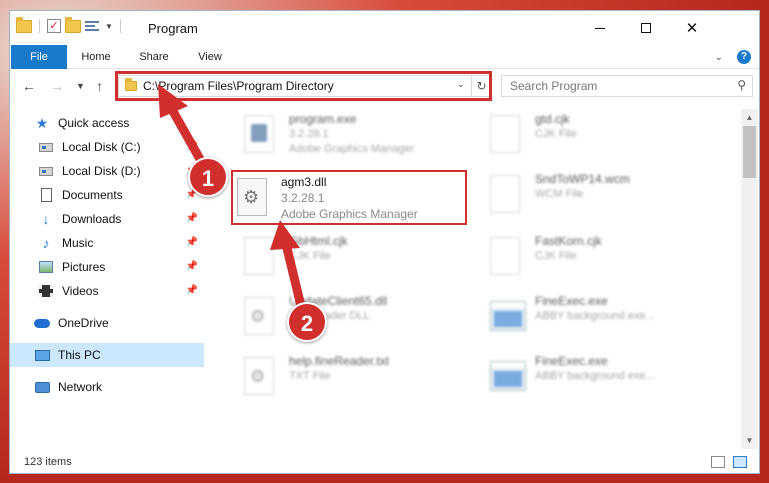 The height and width of the screenshot is (483, 769). Describe the element at coordinates (29, 86) in the screenshot. I see `back-arrow-icon: ←` at that location.